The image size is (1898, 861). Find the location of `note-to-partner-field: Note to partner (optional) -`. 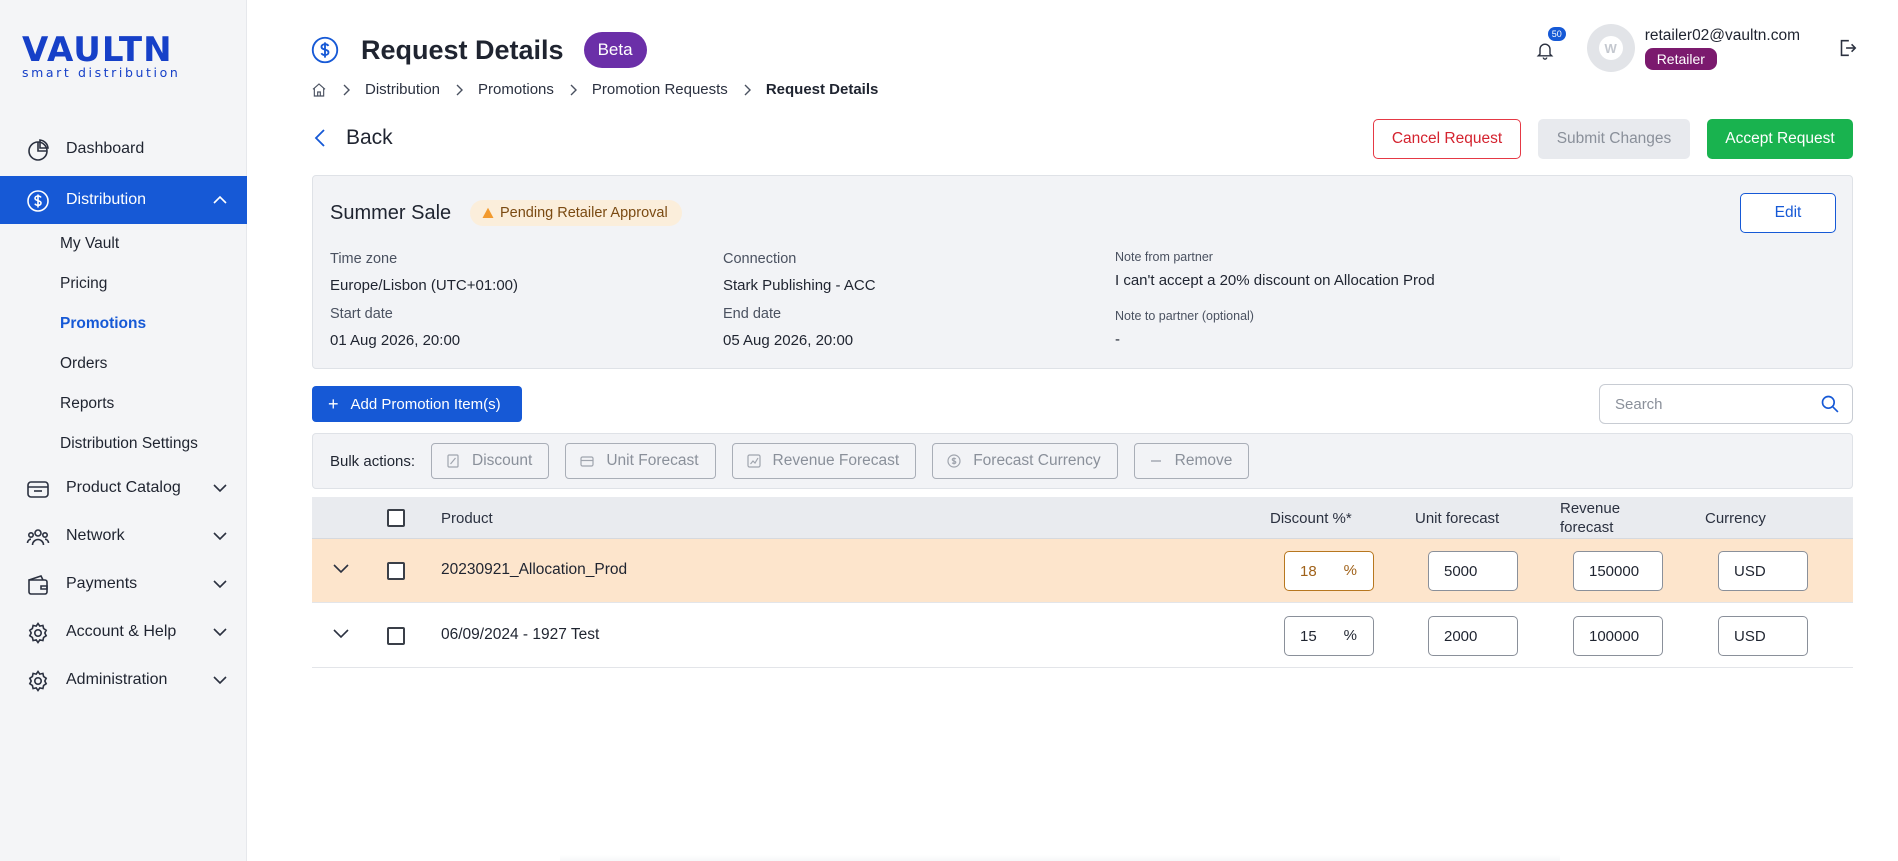

note-to-partner-field: Note to partner (optional) - is located at coordinates (1184, 328).